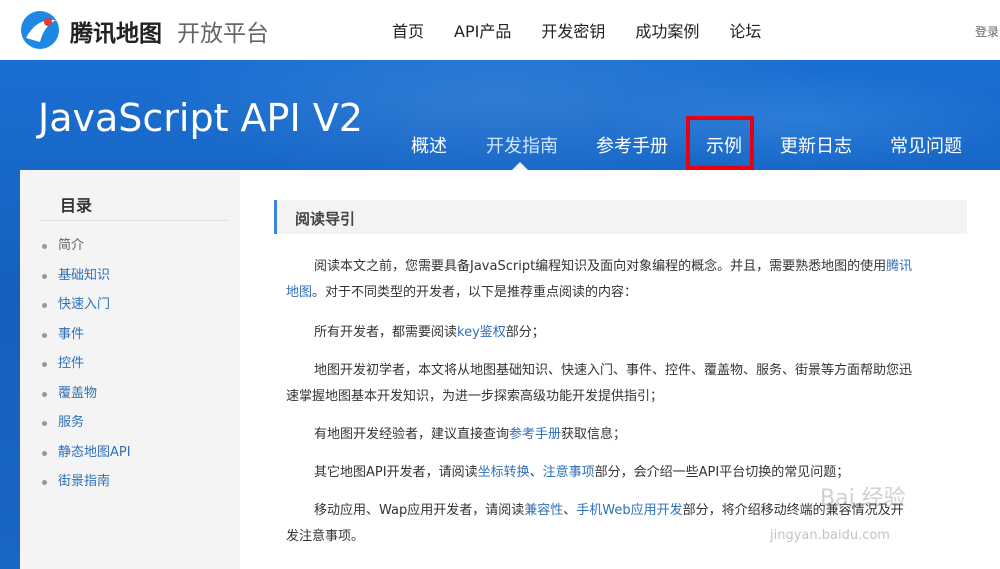 The width and height of the screenshot is (1000, 569). I want to click on section-heading: 阅读导引, so click(620, 217).